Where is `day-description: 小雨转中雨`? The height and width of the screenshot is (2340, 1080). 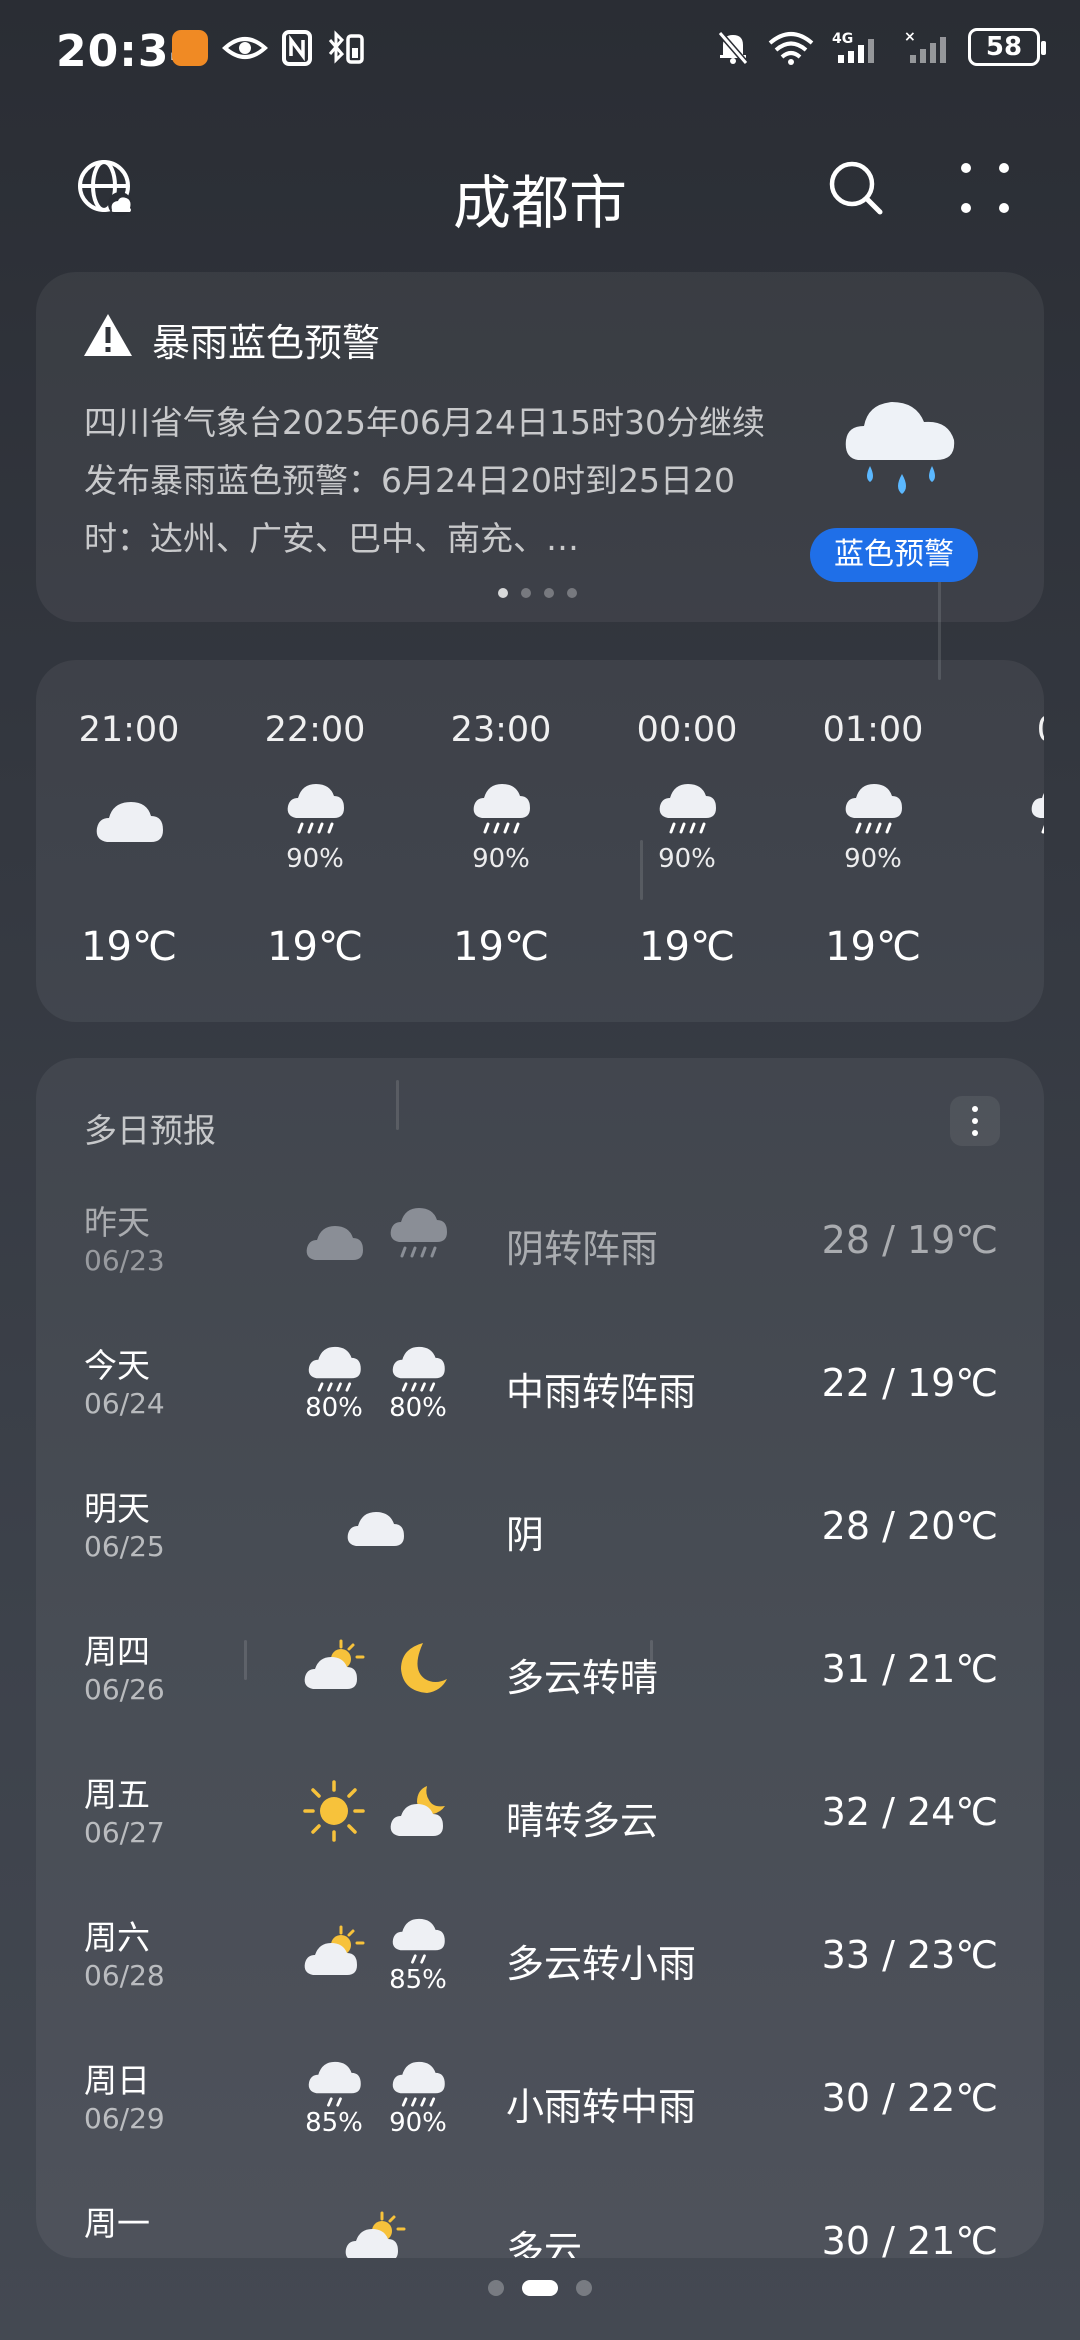 day-description: 小雨转中雨 is located at coordinates (601, 2107).